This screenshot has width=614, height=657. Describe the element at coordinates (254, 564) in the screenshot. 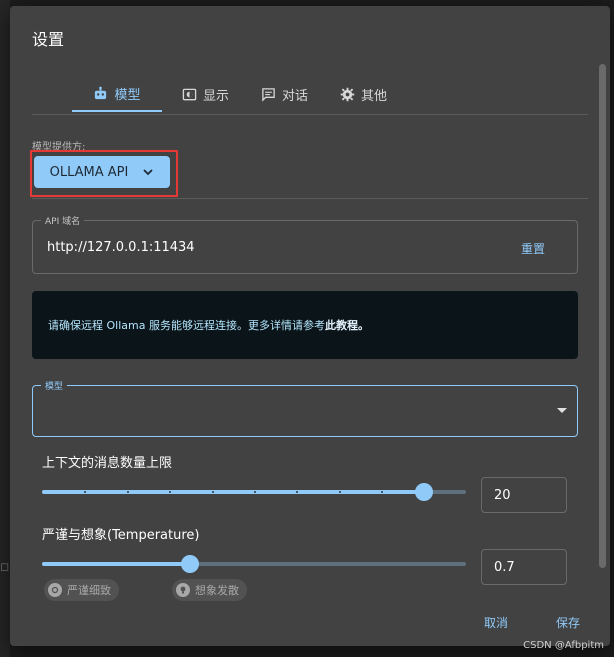

I see `temperature-slider` at that location.